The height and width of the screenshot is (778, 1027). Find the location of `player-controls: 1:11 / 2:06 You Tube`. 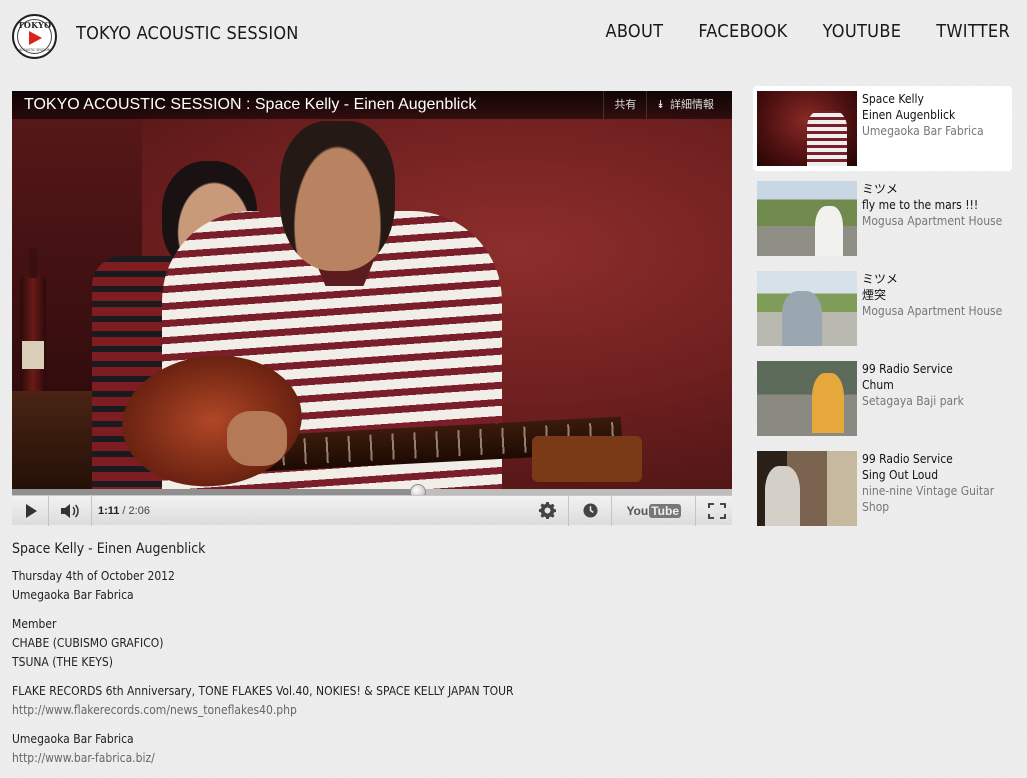

player-controls: 1:11 / 2:06 You Tube is located at coordinates (372, 510).